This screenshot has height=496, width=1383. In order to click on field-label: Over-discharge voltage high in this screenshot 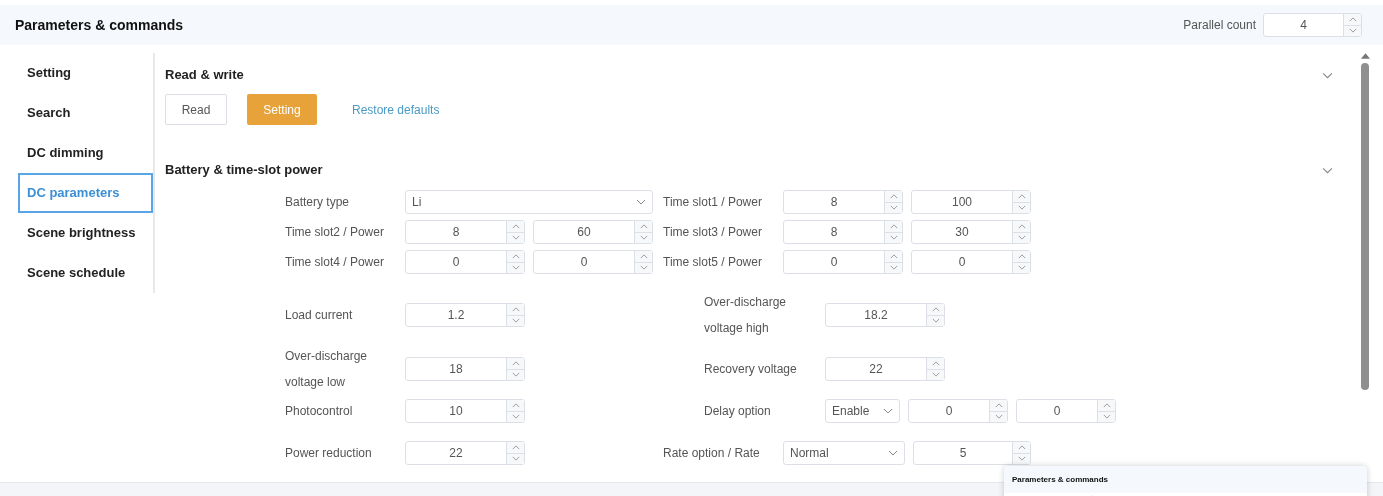, I will do `click(746, 315)`.